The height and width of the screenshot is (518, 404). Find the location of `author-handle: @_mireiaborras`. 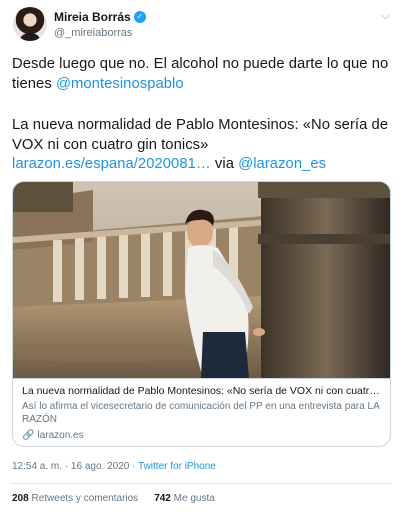

author-handle: @_mireiaborras is located at coordinates (93, 33).